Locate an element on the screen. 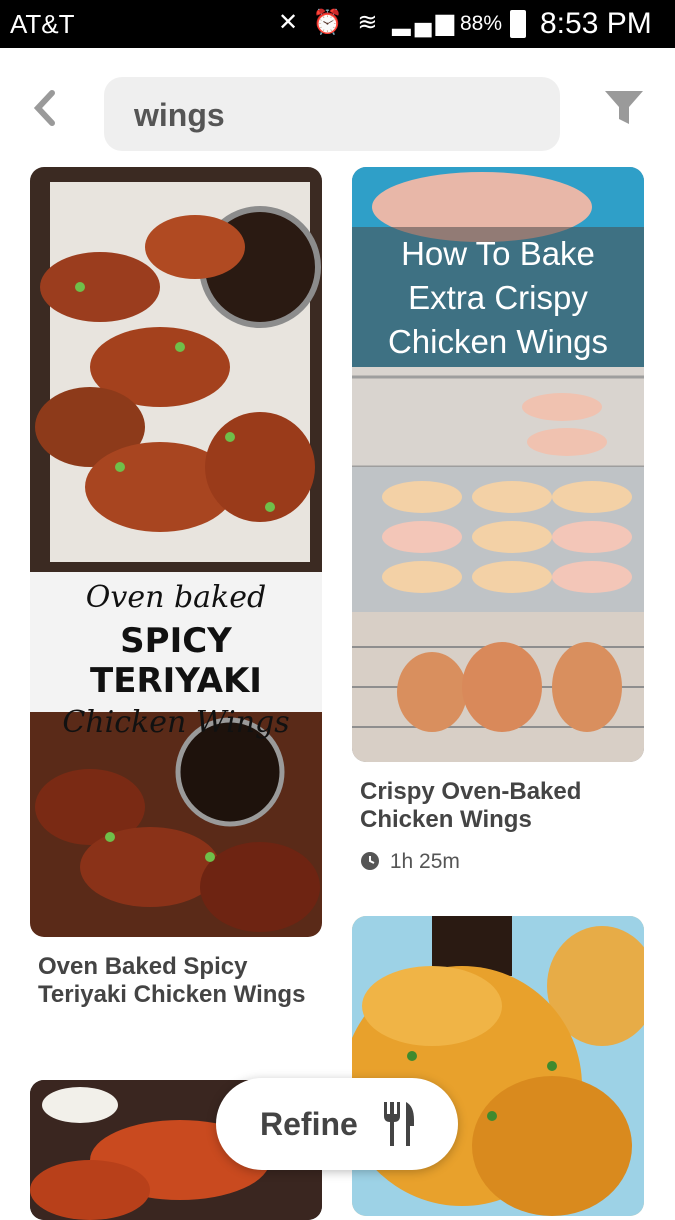 This screenshot has height=1220, width=675. status-bar: AT&T ✕ ⏰ ≋ ▂▄▆ 88% 8:53 PM is located at coordinates (337, 24).